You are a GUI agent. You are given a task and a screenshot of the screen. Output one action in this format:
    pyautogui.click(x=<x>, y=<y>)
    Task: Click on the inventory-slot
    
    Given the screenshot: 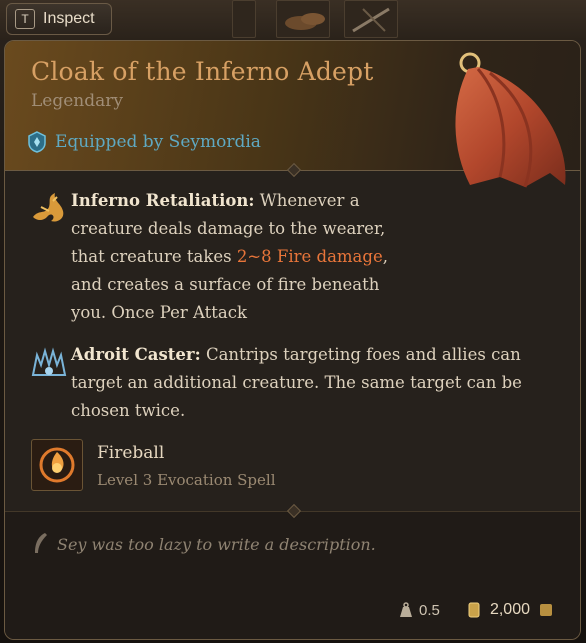 What is the action you would take?
    pyautogui.click(x=244, y=19)
    